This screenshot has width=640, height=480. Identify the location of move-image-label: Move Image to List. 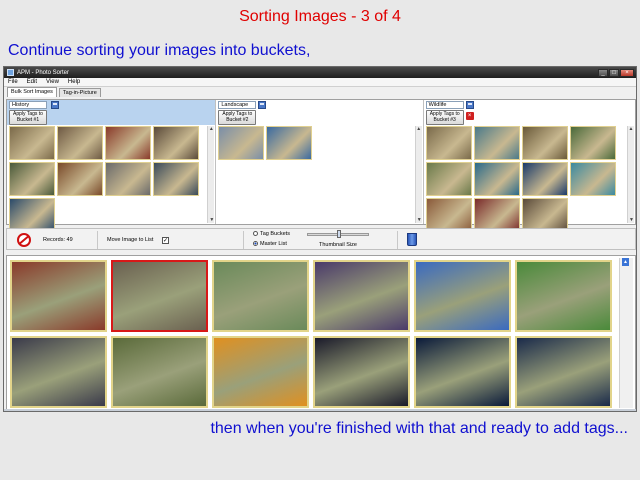
(130, 240).